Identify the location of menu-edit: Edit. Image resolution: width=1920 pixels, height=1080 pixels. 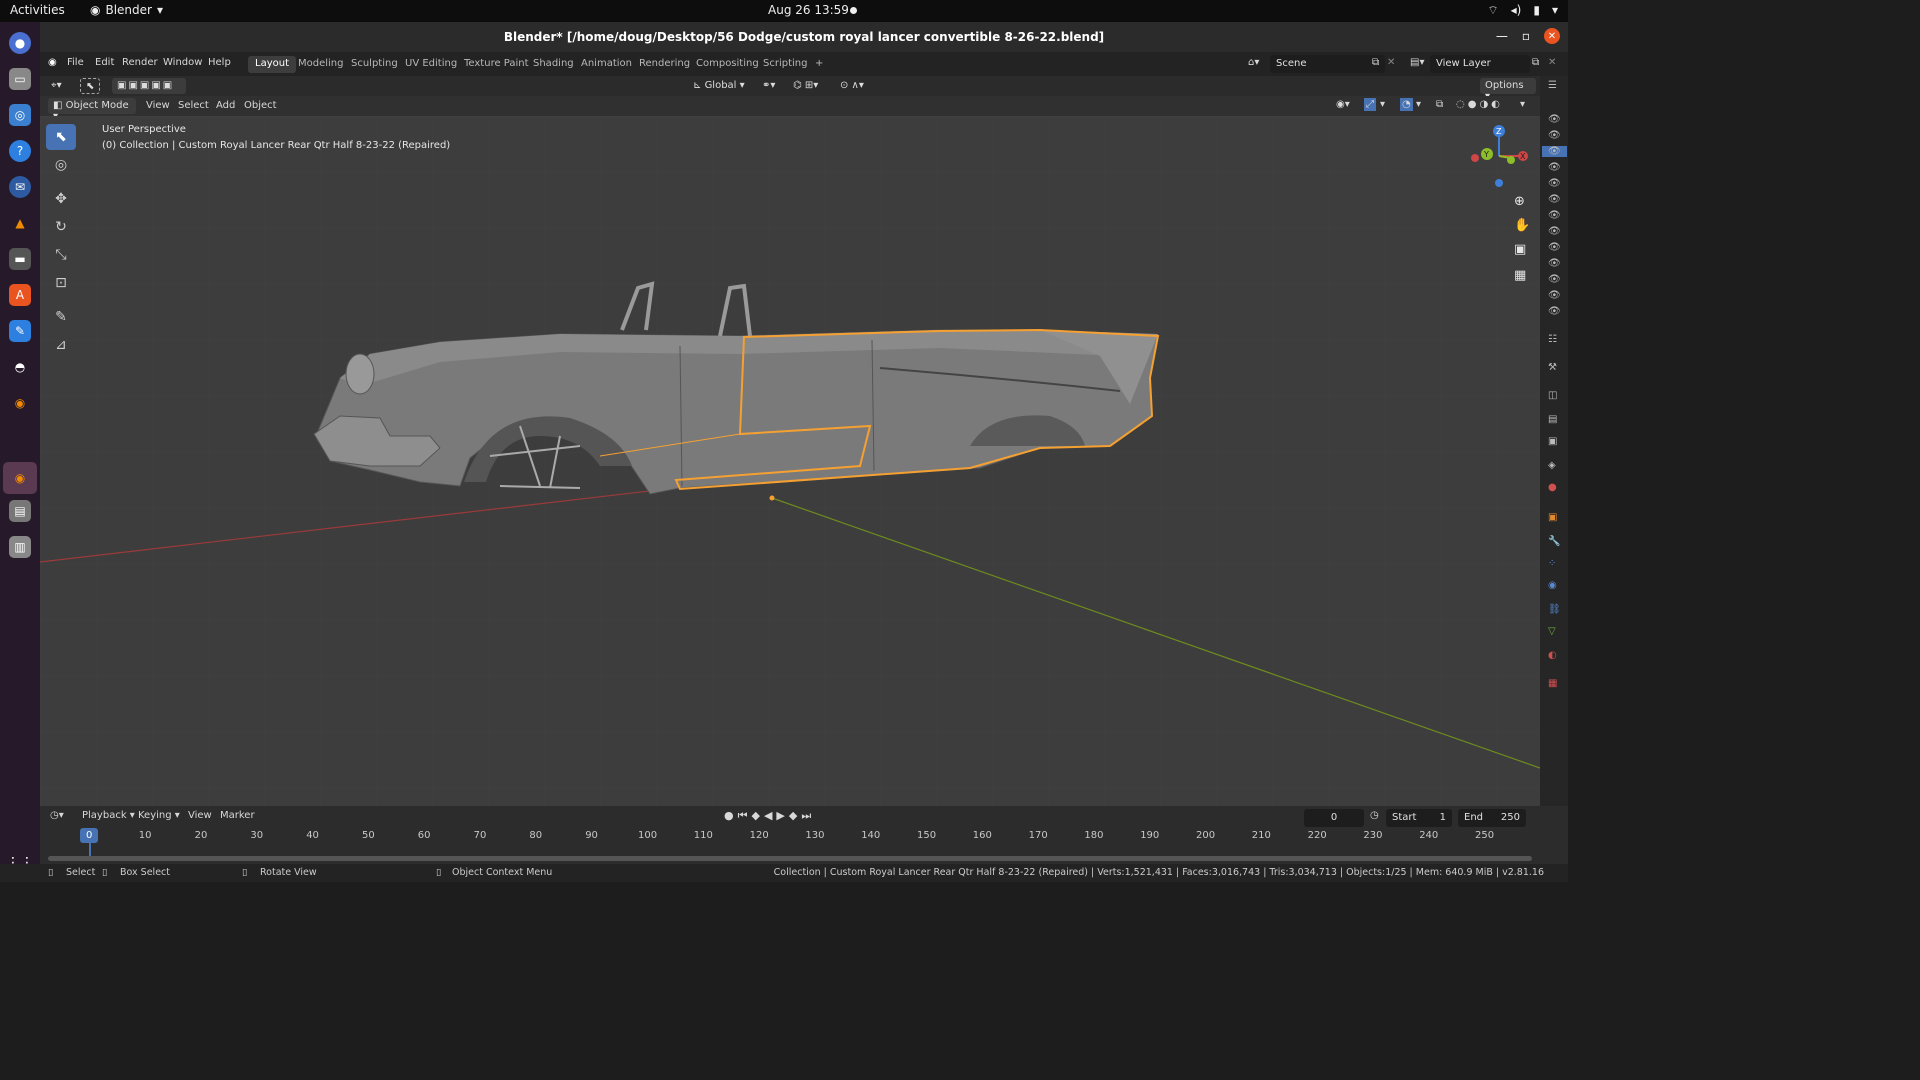
(104, 62).